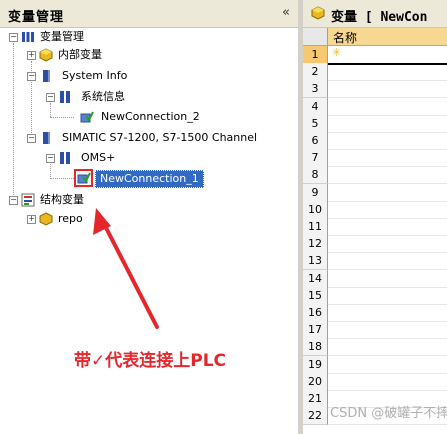 Image resolution: width=447 pixels, height=434 pixels. I want to click on row-number: 22, so click(315, 416).